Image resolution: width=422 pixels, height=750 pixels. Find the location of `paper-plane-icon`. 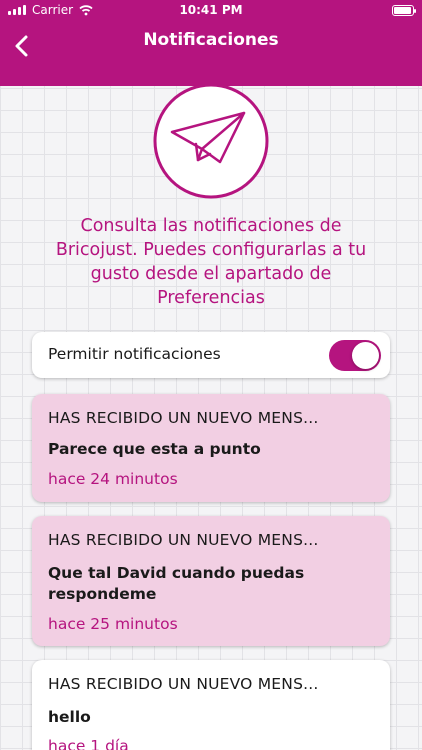

paper-plane-icon is located at coordinates (211, 141).